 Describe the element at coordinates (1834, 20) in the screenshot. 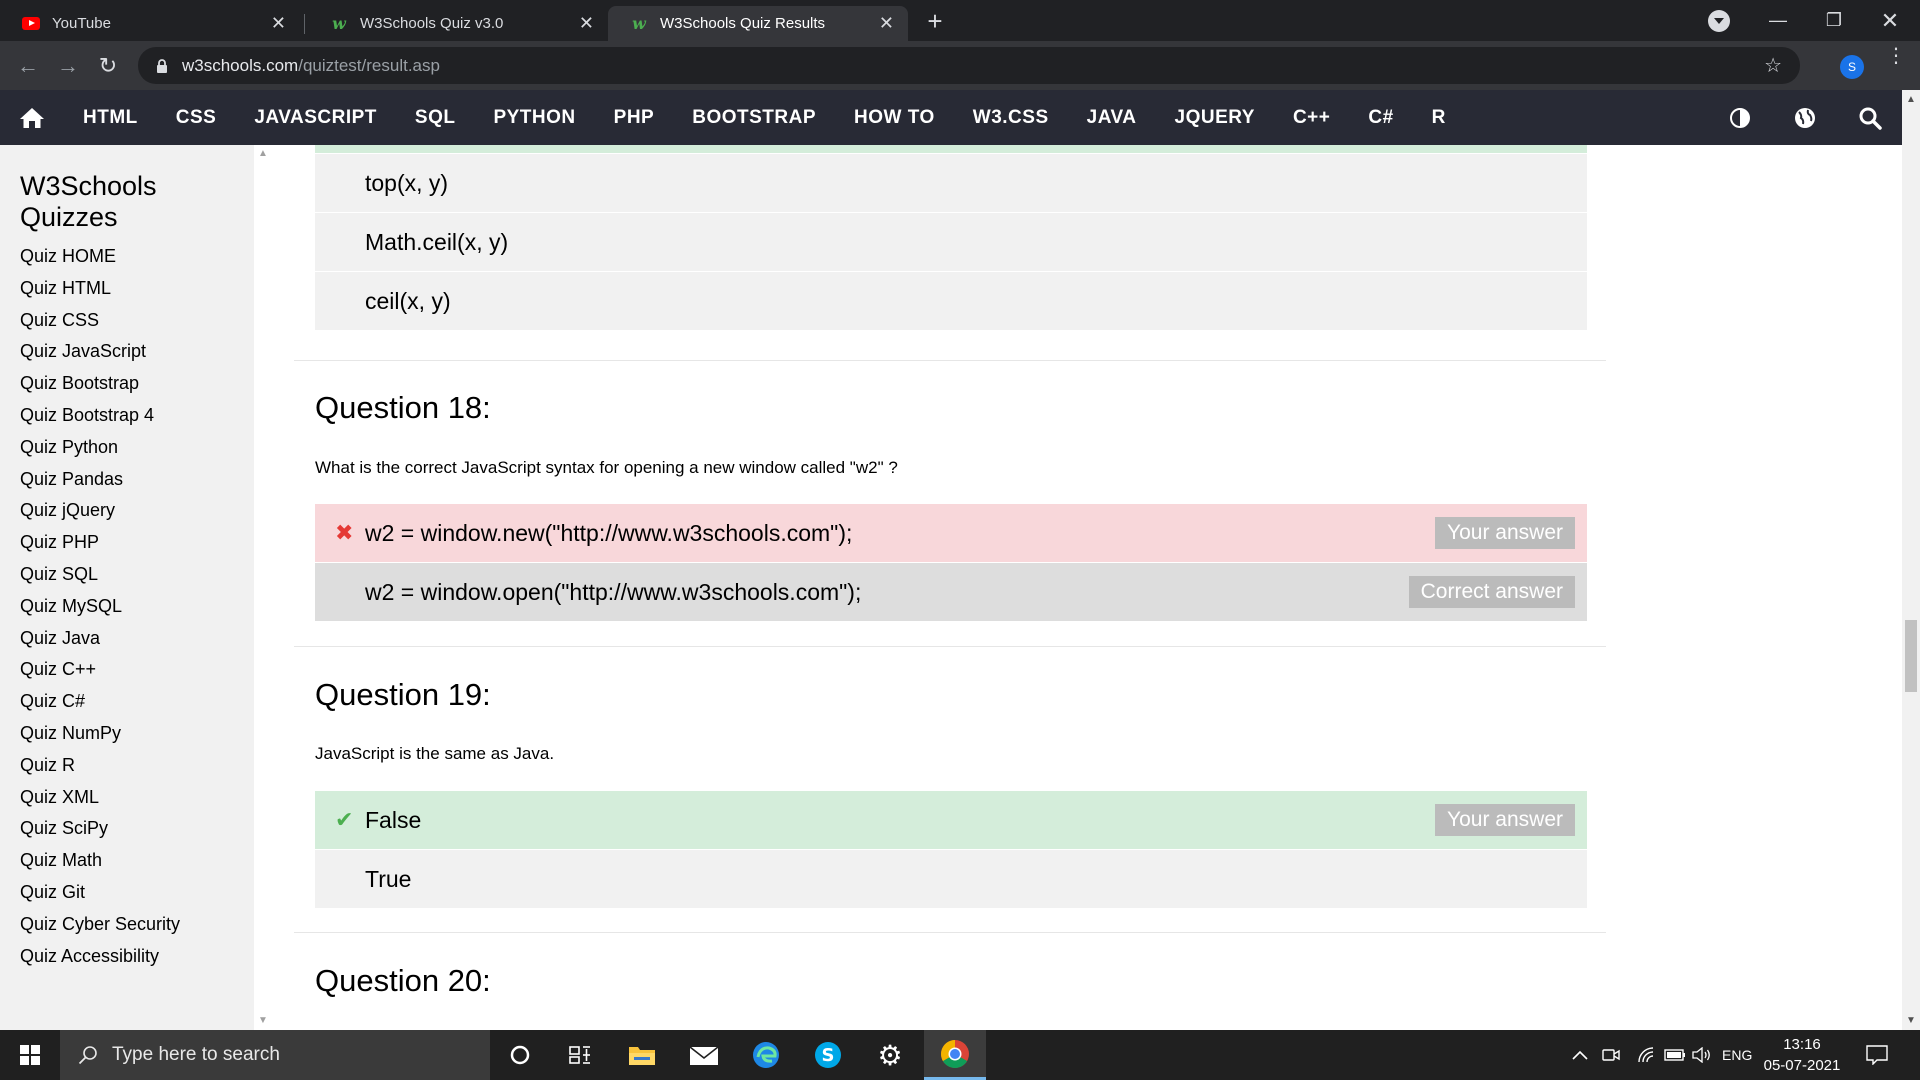

I see `restore-icon: ❐` at that location.